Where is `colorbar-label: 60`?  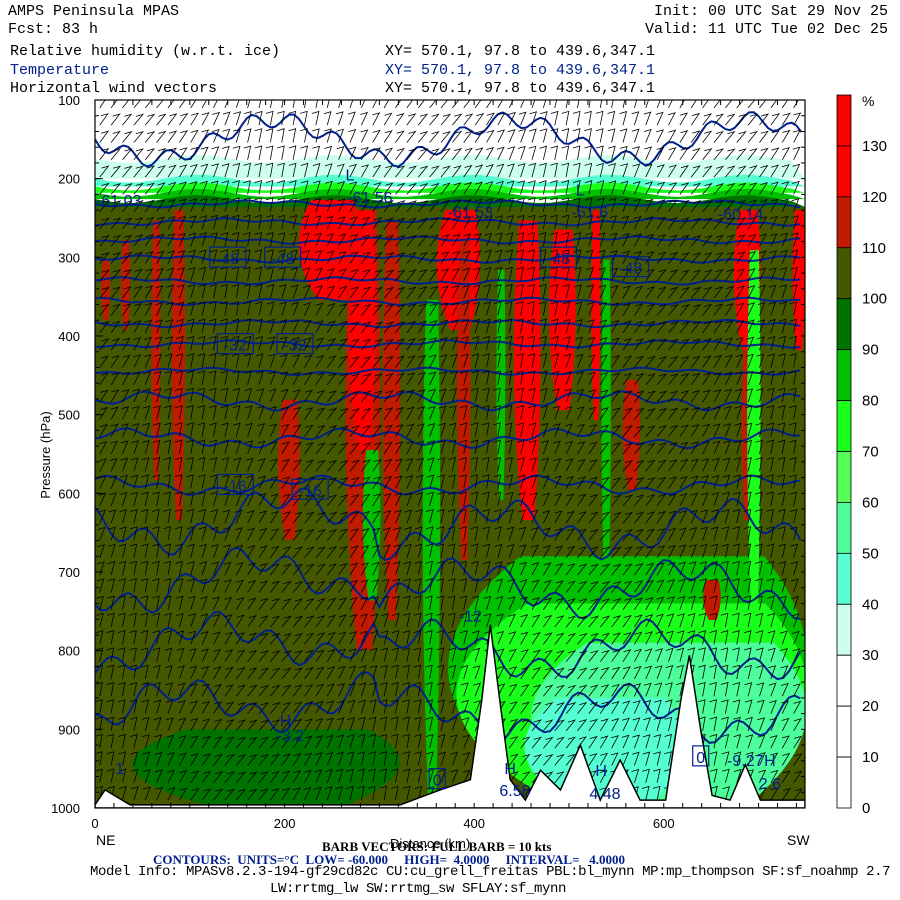
colorbar-label: 60 is located at coordinates (870, 502).